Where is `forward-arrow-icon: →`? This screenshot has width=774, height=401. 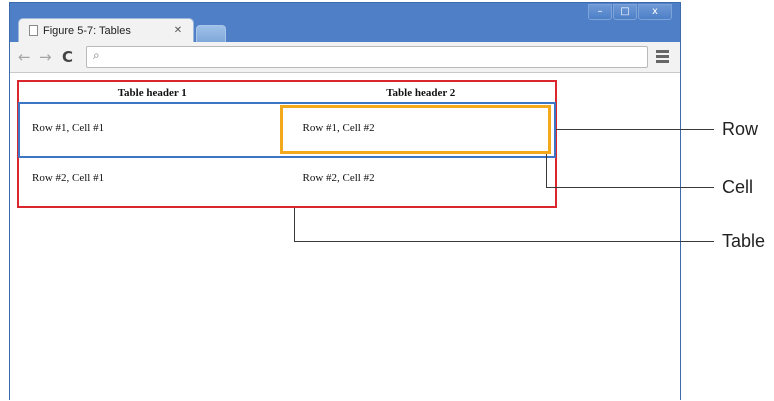 forward-arrow-icon: → is located at coordinates (45, 57).